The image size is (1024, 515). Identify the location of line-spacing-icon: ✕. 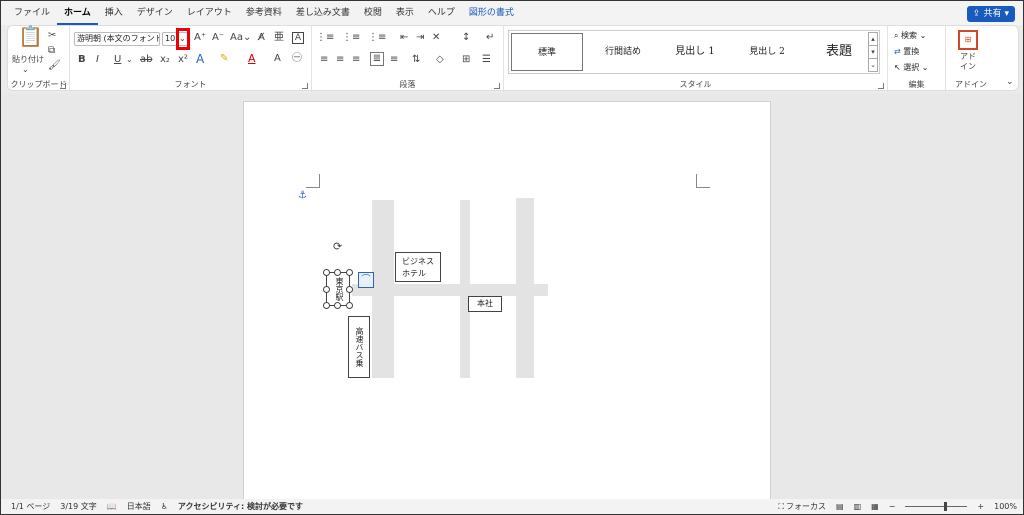
(436, 38).